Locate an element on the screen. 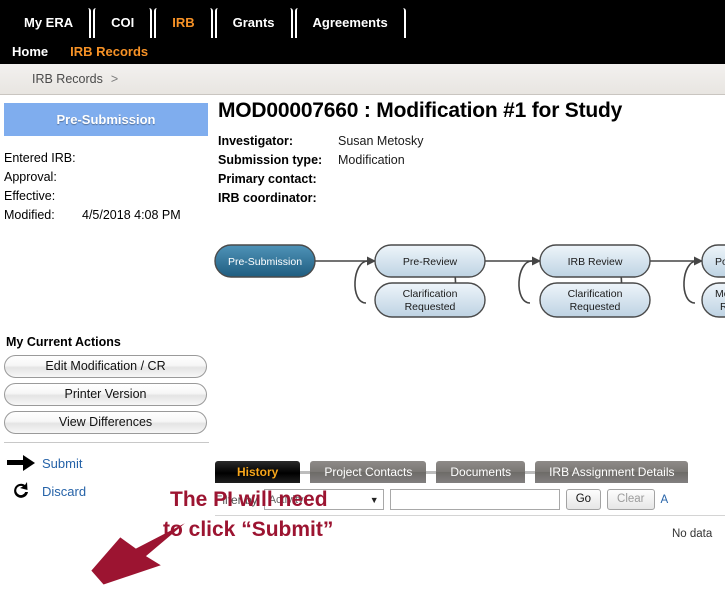 The height and width of the screenshot is (602, 725). undo-circle-icon is located at coordinates (21, 491).